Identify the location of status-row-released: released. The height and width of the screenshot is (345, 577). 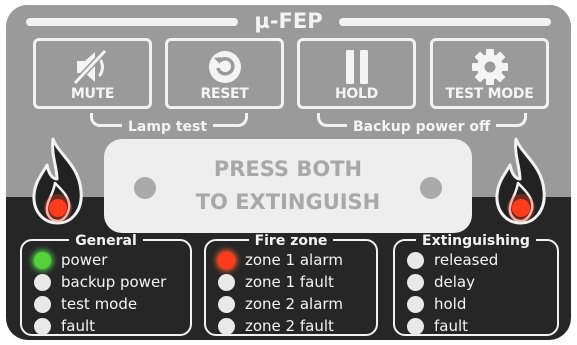
(452, 260).